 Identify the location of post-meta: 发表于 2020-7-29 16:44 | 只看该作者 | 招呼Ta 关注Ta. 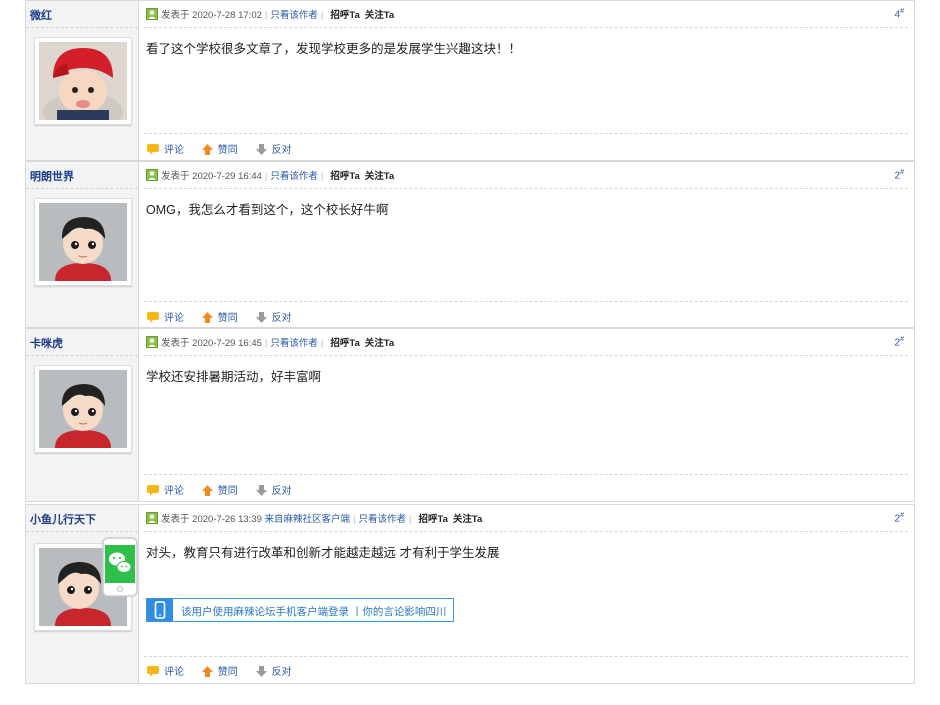
(270, 176).